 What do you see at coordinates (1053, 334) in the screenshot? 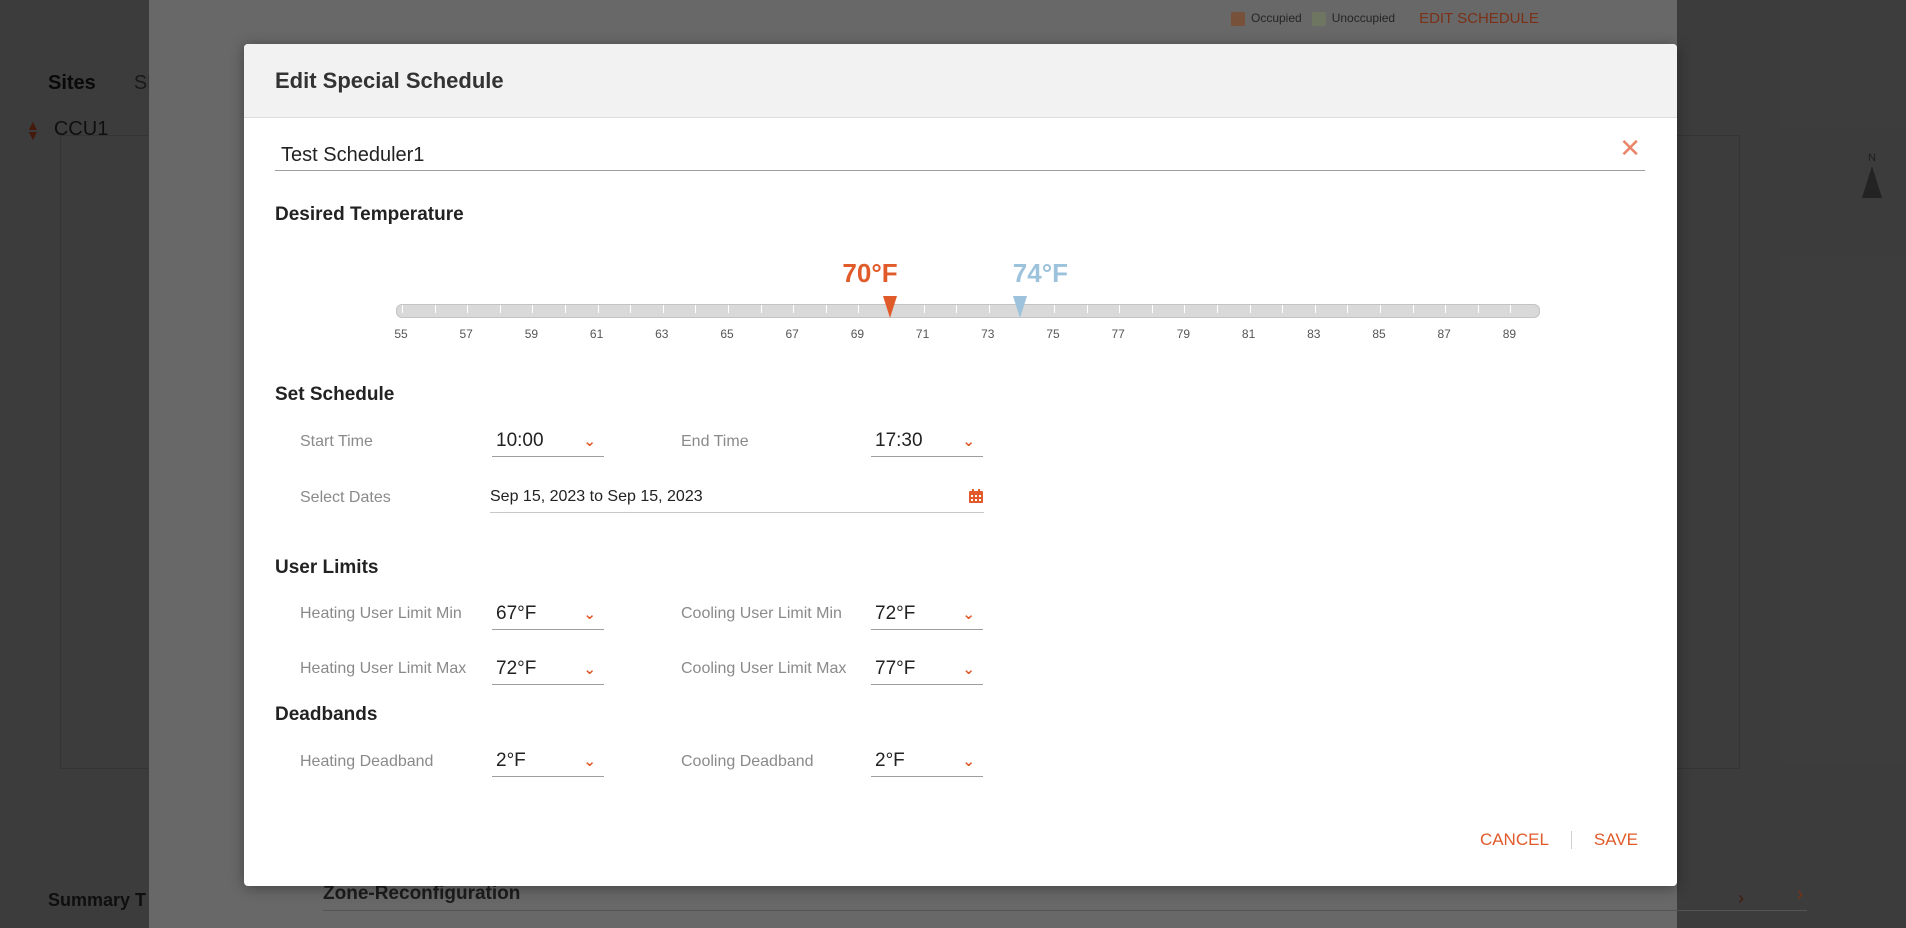
I see `slider-tick-label: 75` at bounding box center [1053, 334].